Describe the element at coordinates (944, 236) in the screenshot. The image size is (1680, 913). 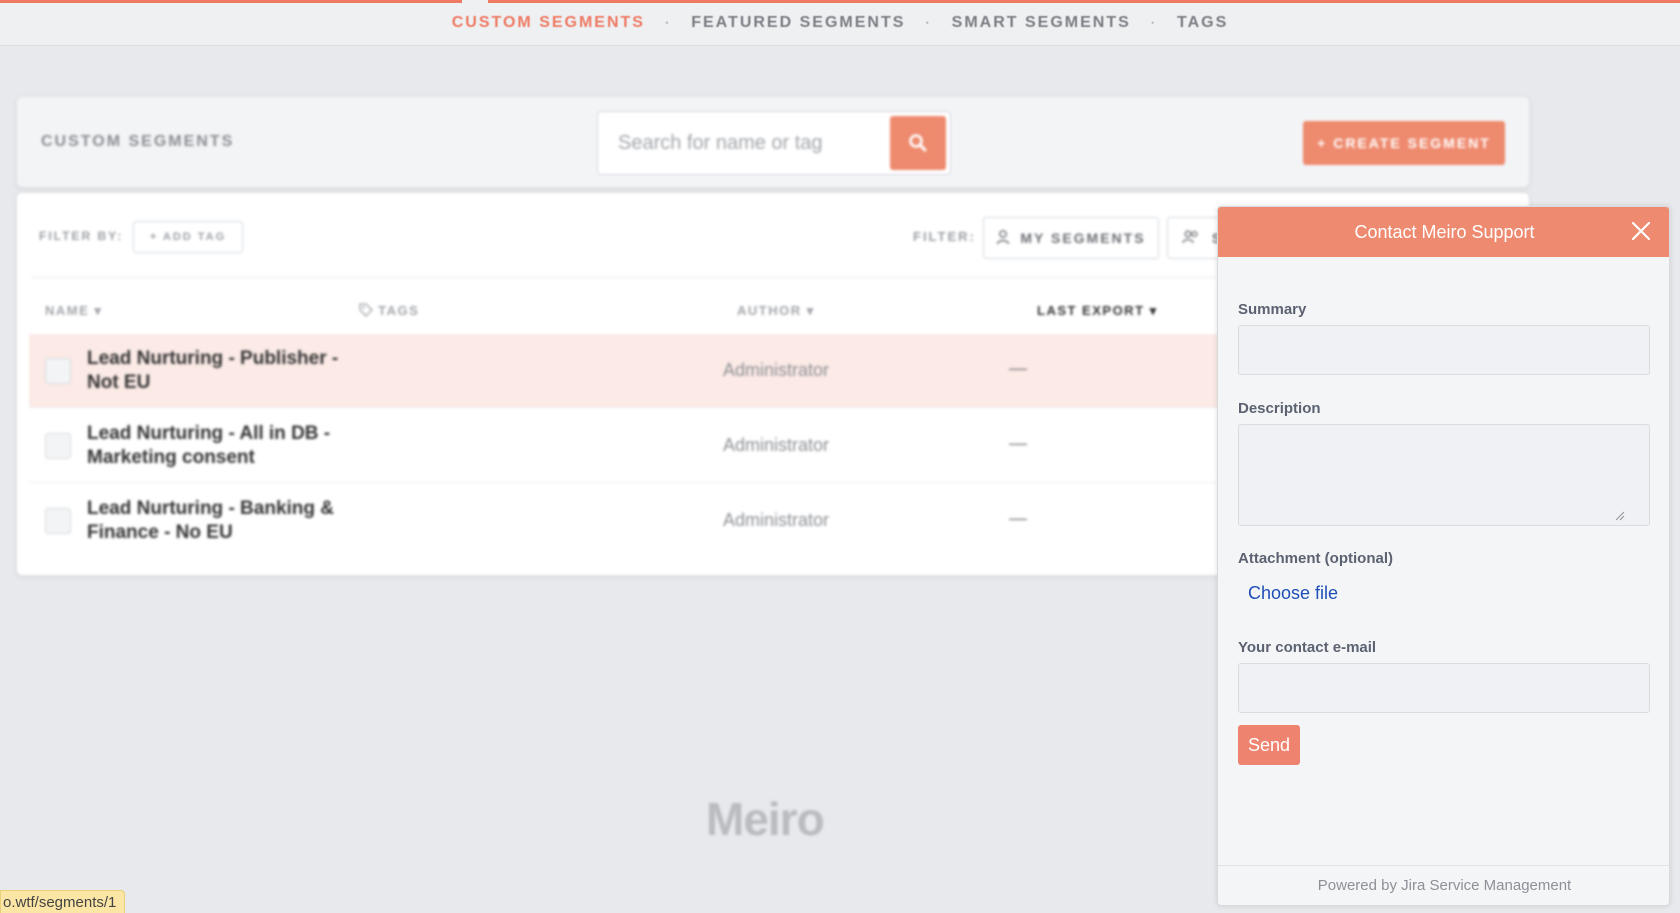
I see `filter-label: FILTER:` at that location.